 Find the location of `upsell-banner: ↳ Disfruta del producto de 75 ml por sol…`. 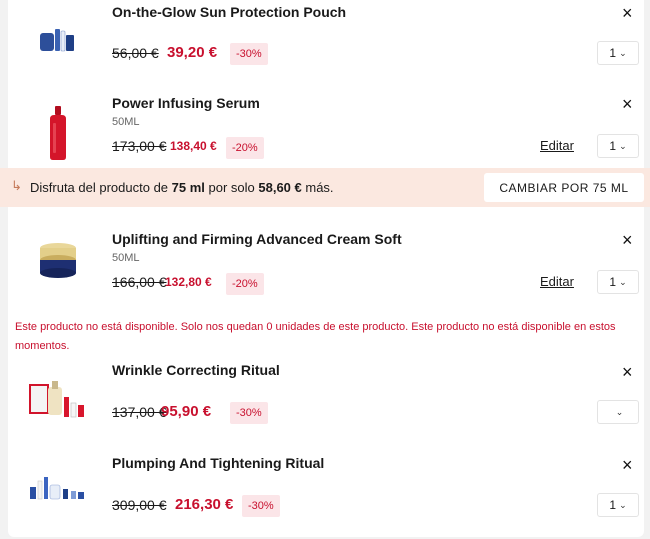

upsell-banner: ↳ Disfruta del producto de 75 ml por sol… is located at coordinates (325, 187).